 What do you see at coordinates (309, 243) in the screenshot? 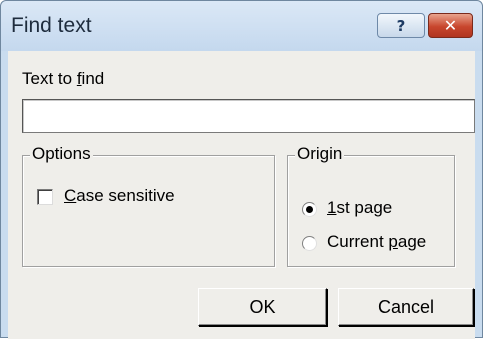
I see `current-page-radio` at bounding box center [309, 243].